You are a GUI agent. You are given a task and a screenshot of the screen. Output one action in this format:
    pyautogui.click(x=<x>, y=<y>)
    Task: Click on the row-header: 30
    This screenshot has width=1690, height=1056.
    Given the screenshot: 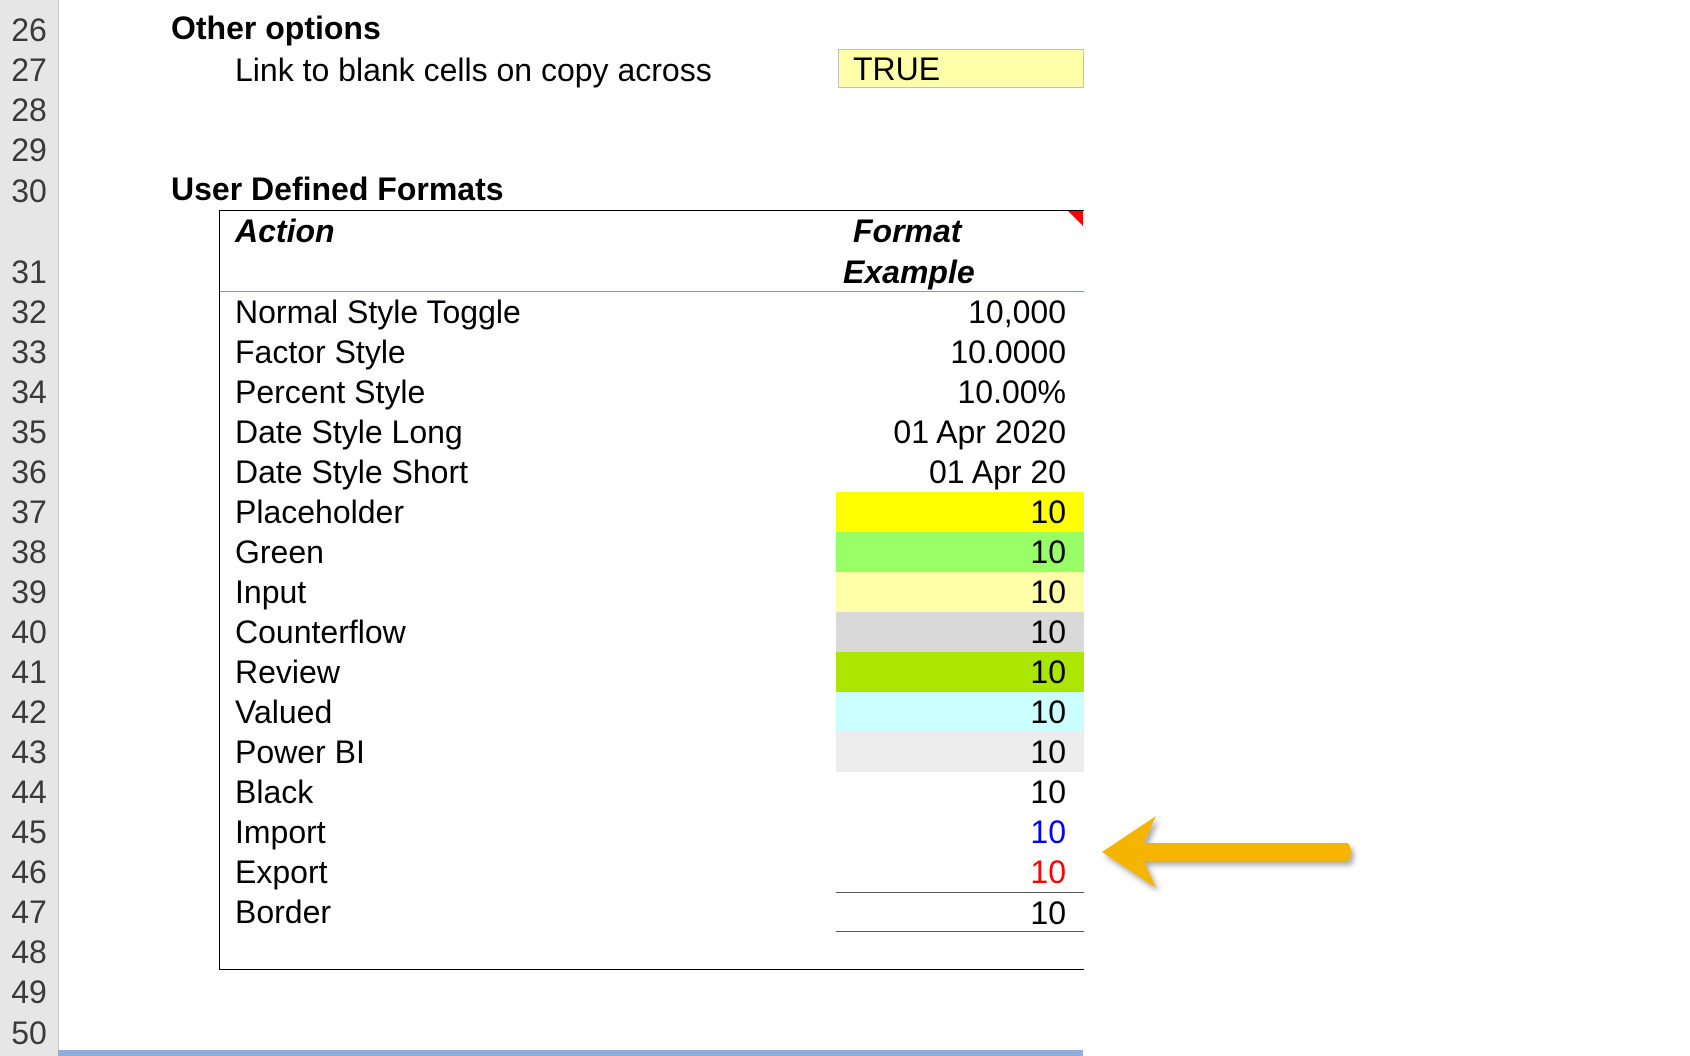 What is the action you would take?
    pyautogui.click(x=29, y=191)
    